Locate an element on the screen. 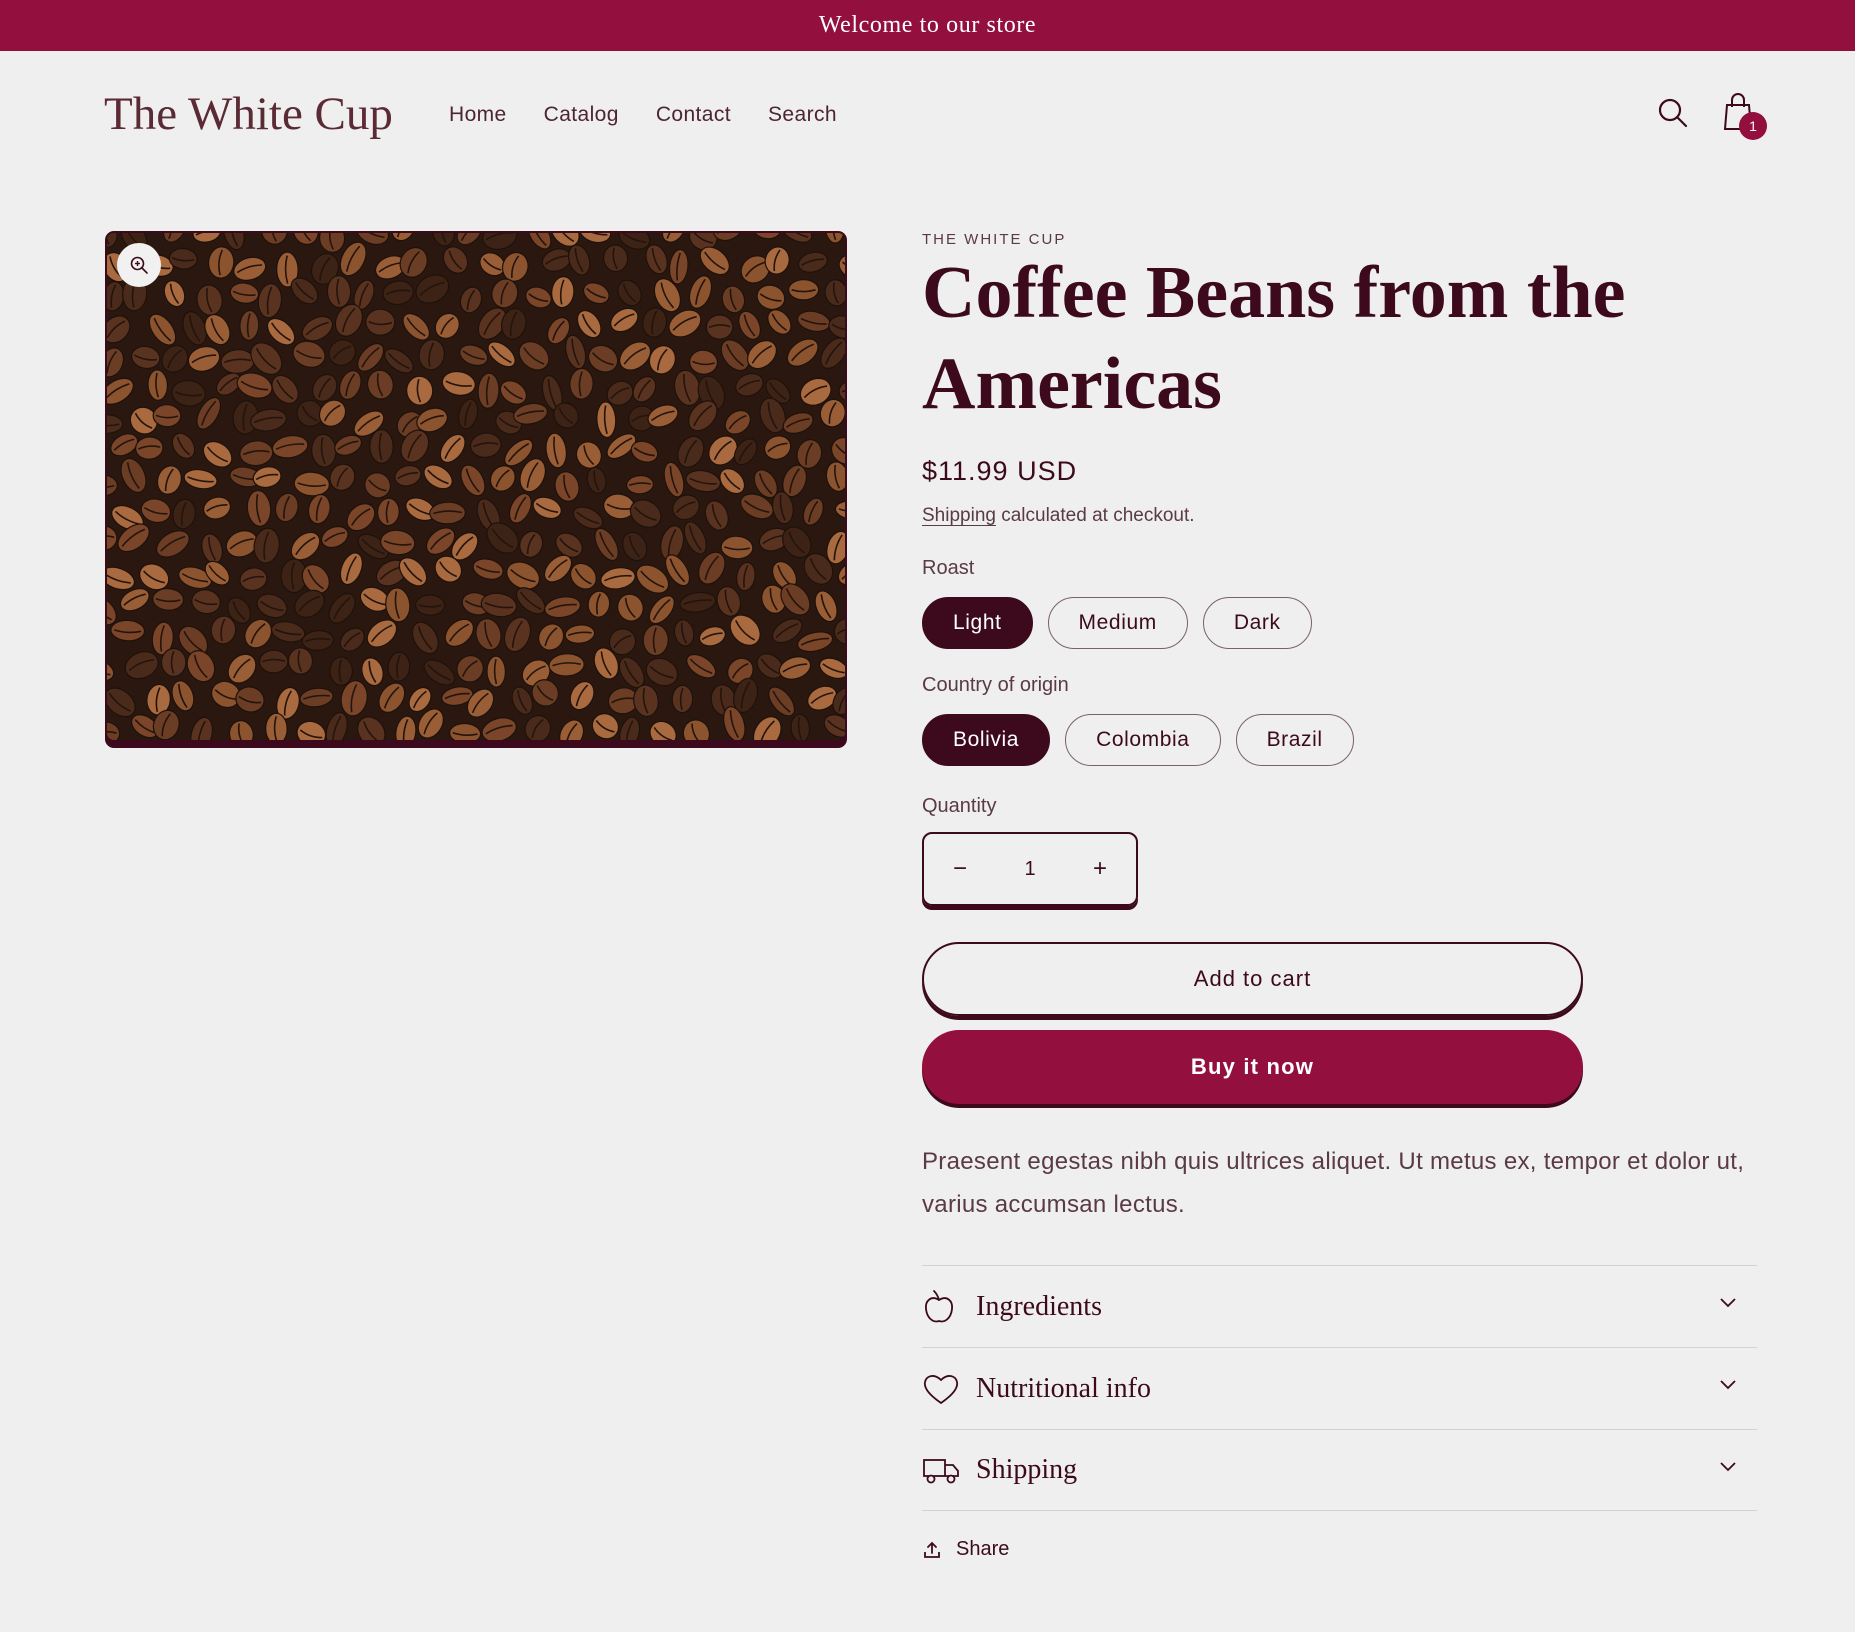  quantity-decrease-button: − is located at coordinates (960, 869).